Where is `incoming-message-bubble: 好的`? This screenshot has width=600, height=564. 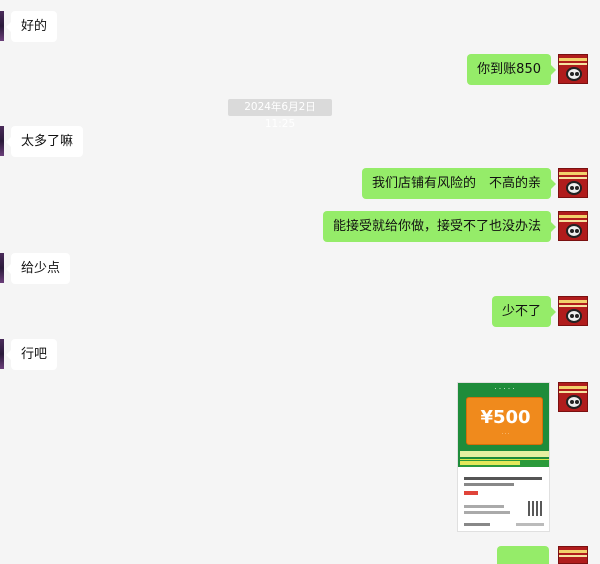 incoming-message-bubble: 好的 is located at coordinates (31, 26).